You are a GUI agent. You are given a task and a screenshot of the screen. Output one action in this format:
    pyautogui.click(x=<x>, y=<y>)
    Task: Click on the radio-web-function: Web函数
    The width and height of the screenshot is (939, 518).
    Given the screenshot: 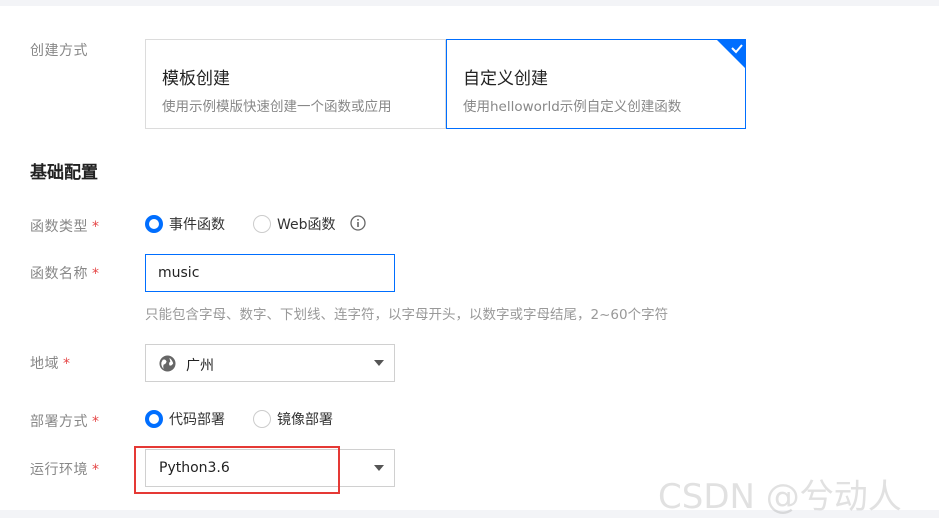 What is the action you would take?
    pyautogui.click(x=294, y=224)
    